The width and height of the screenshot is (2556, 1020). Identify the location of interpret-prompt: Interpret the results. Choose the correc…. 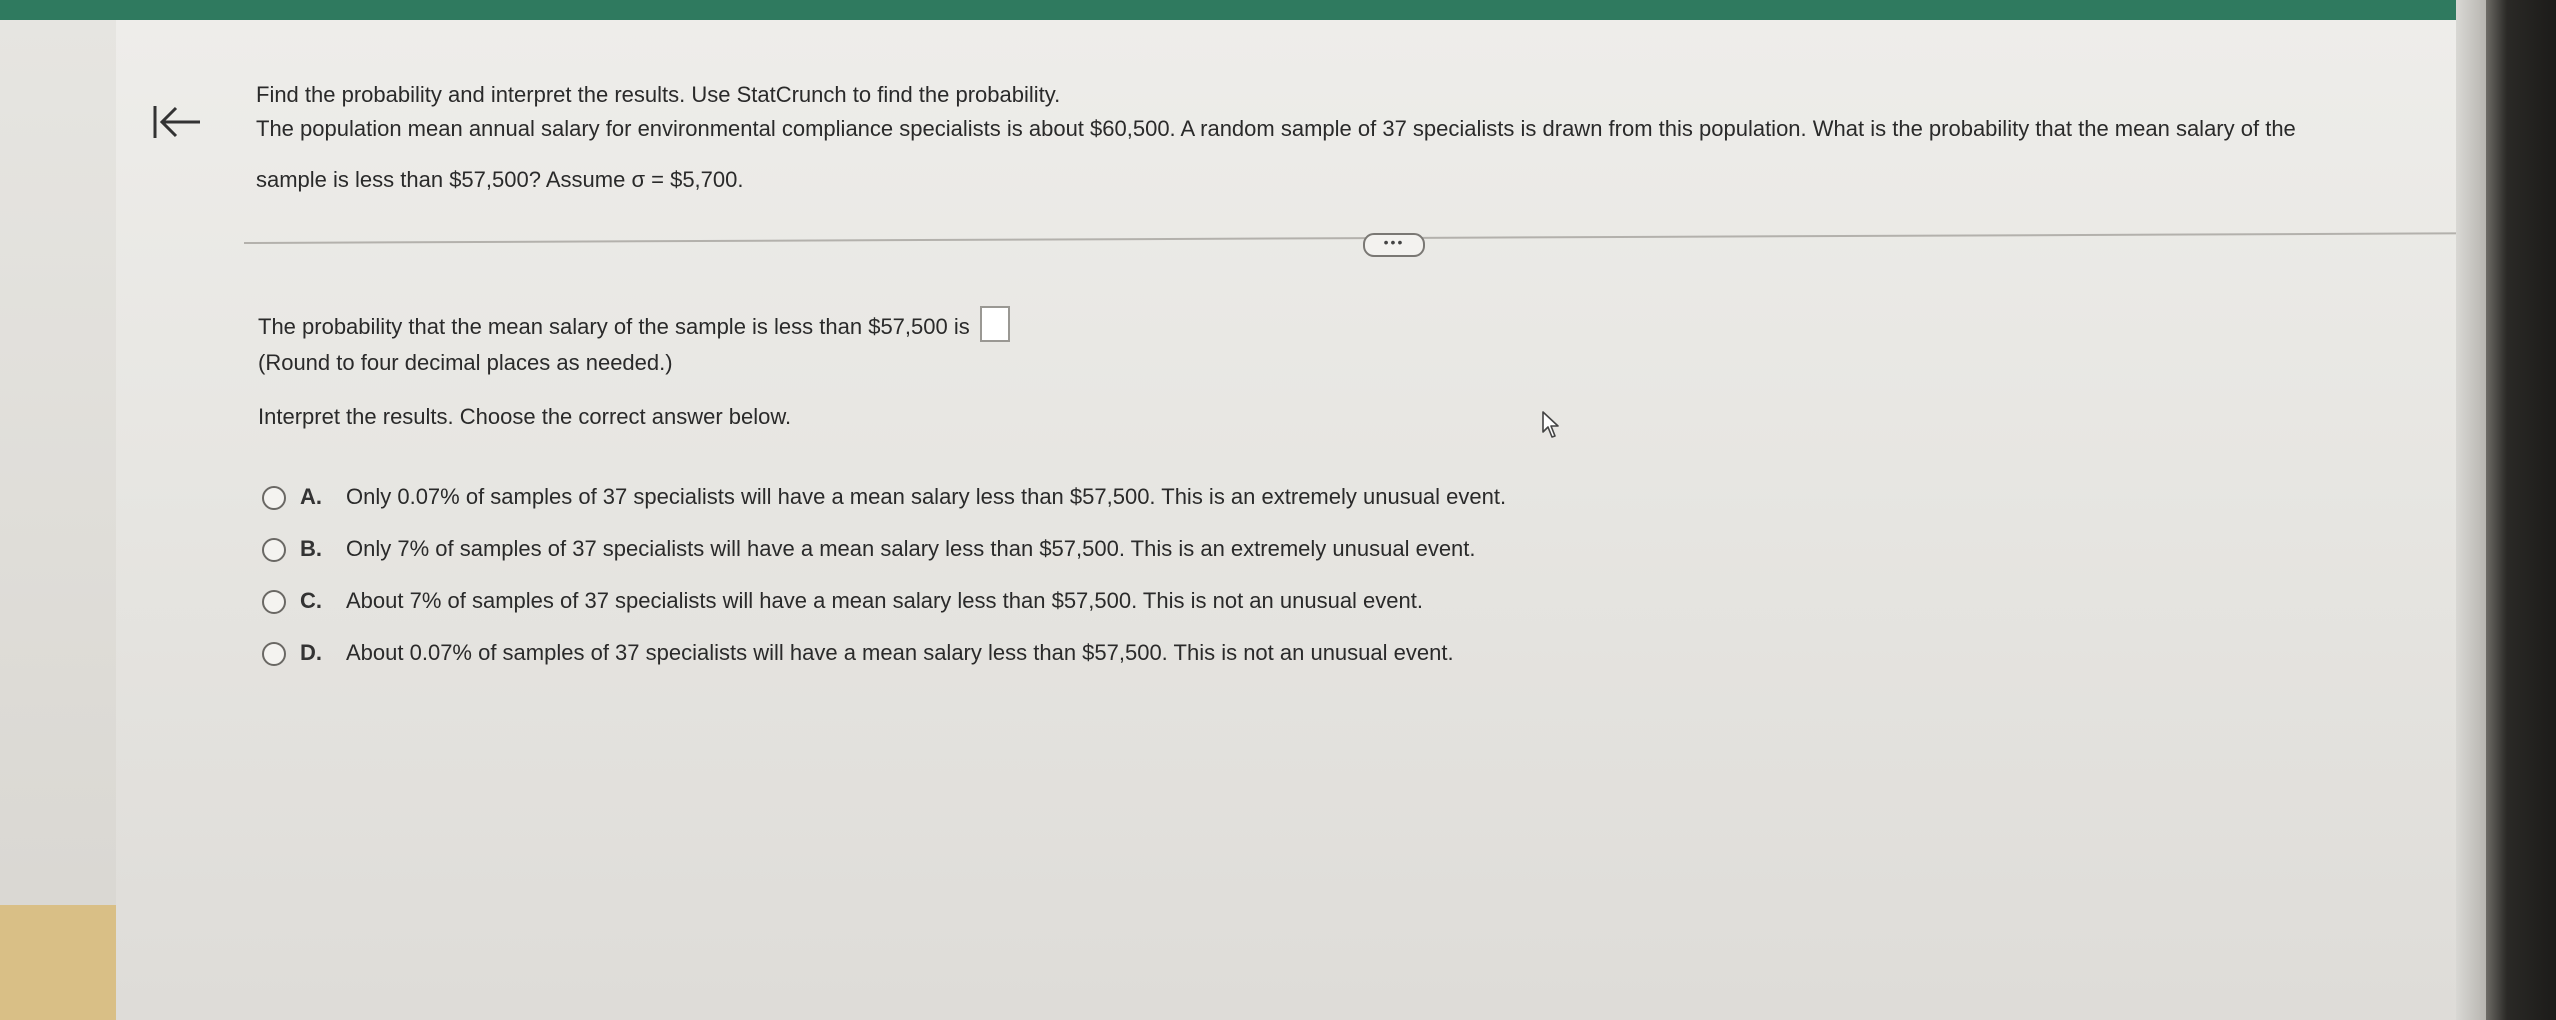
(525, 416).